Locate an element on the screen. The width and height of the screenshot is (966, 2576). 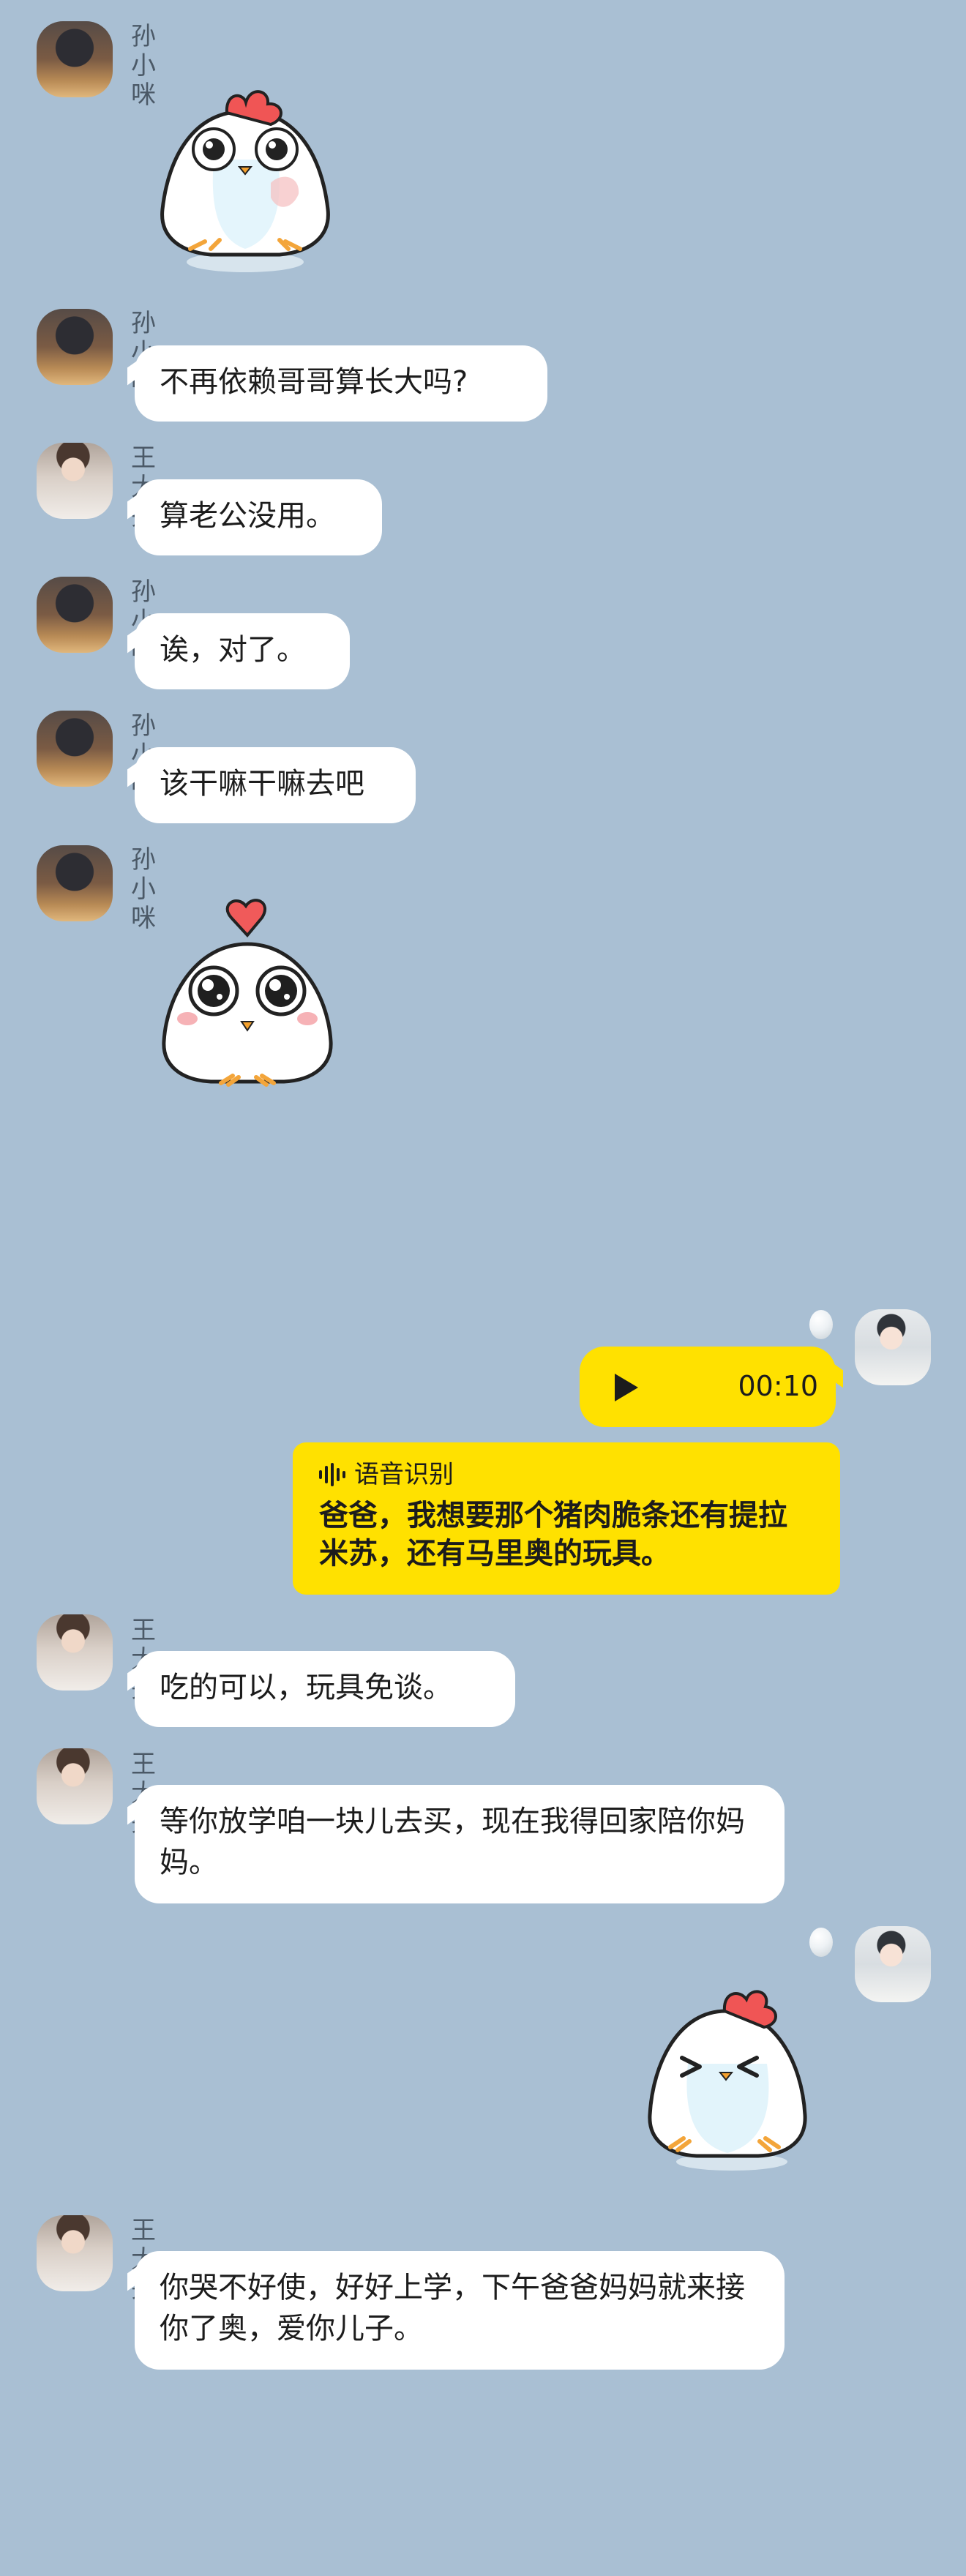
message-text: 不再依赖哥哥算长大吗? is located at coordinates (314, 382).